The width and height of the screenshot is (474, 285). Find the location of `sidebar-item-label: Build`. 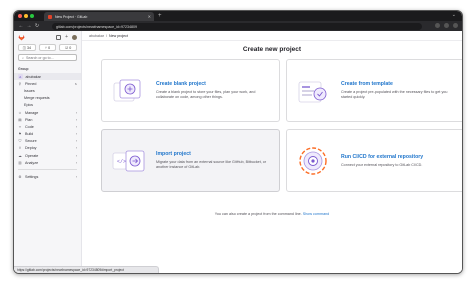

sidebar-item-label: Build is located at coordinates (29, 134).